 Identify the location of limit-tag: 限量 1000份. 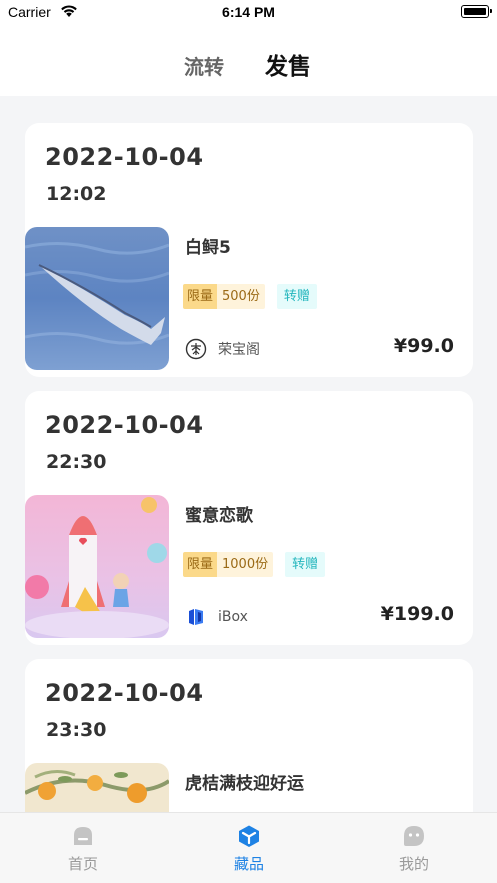
(228, 564).